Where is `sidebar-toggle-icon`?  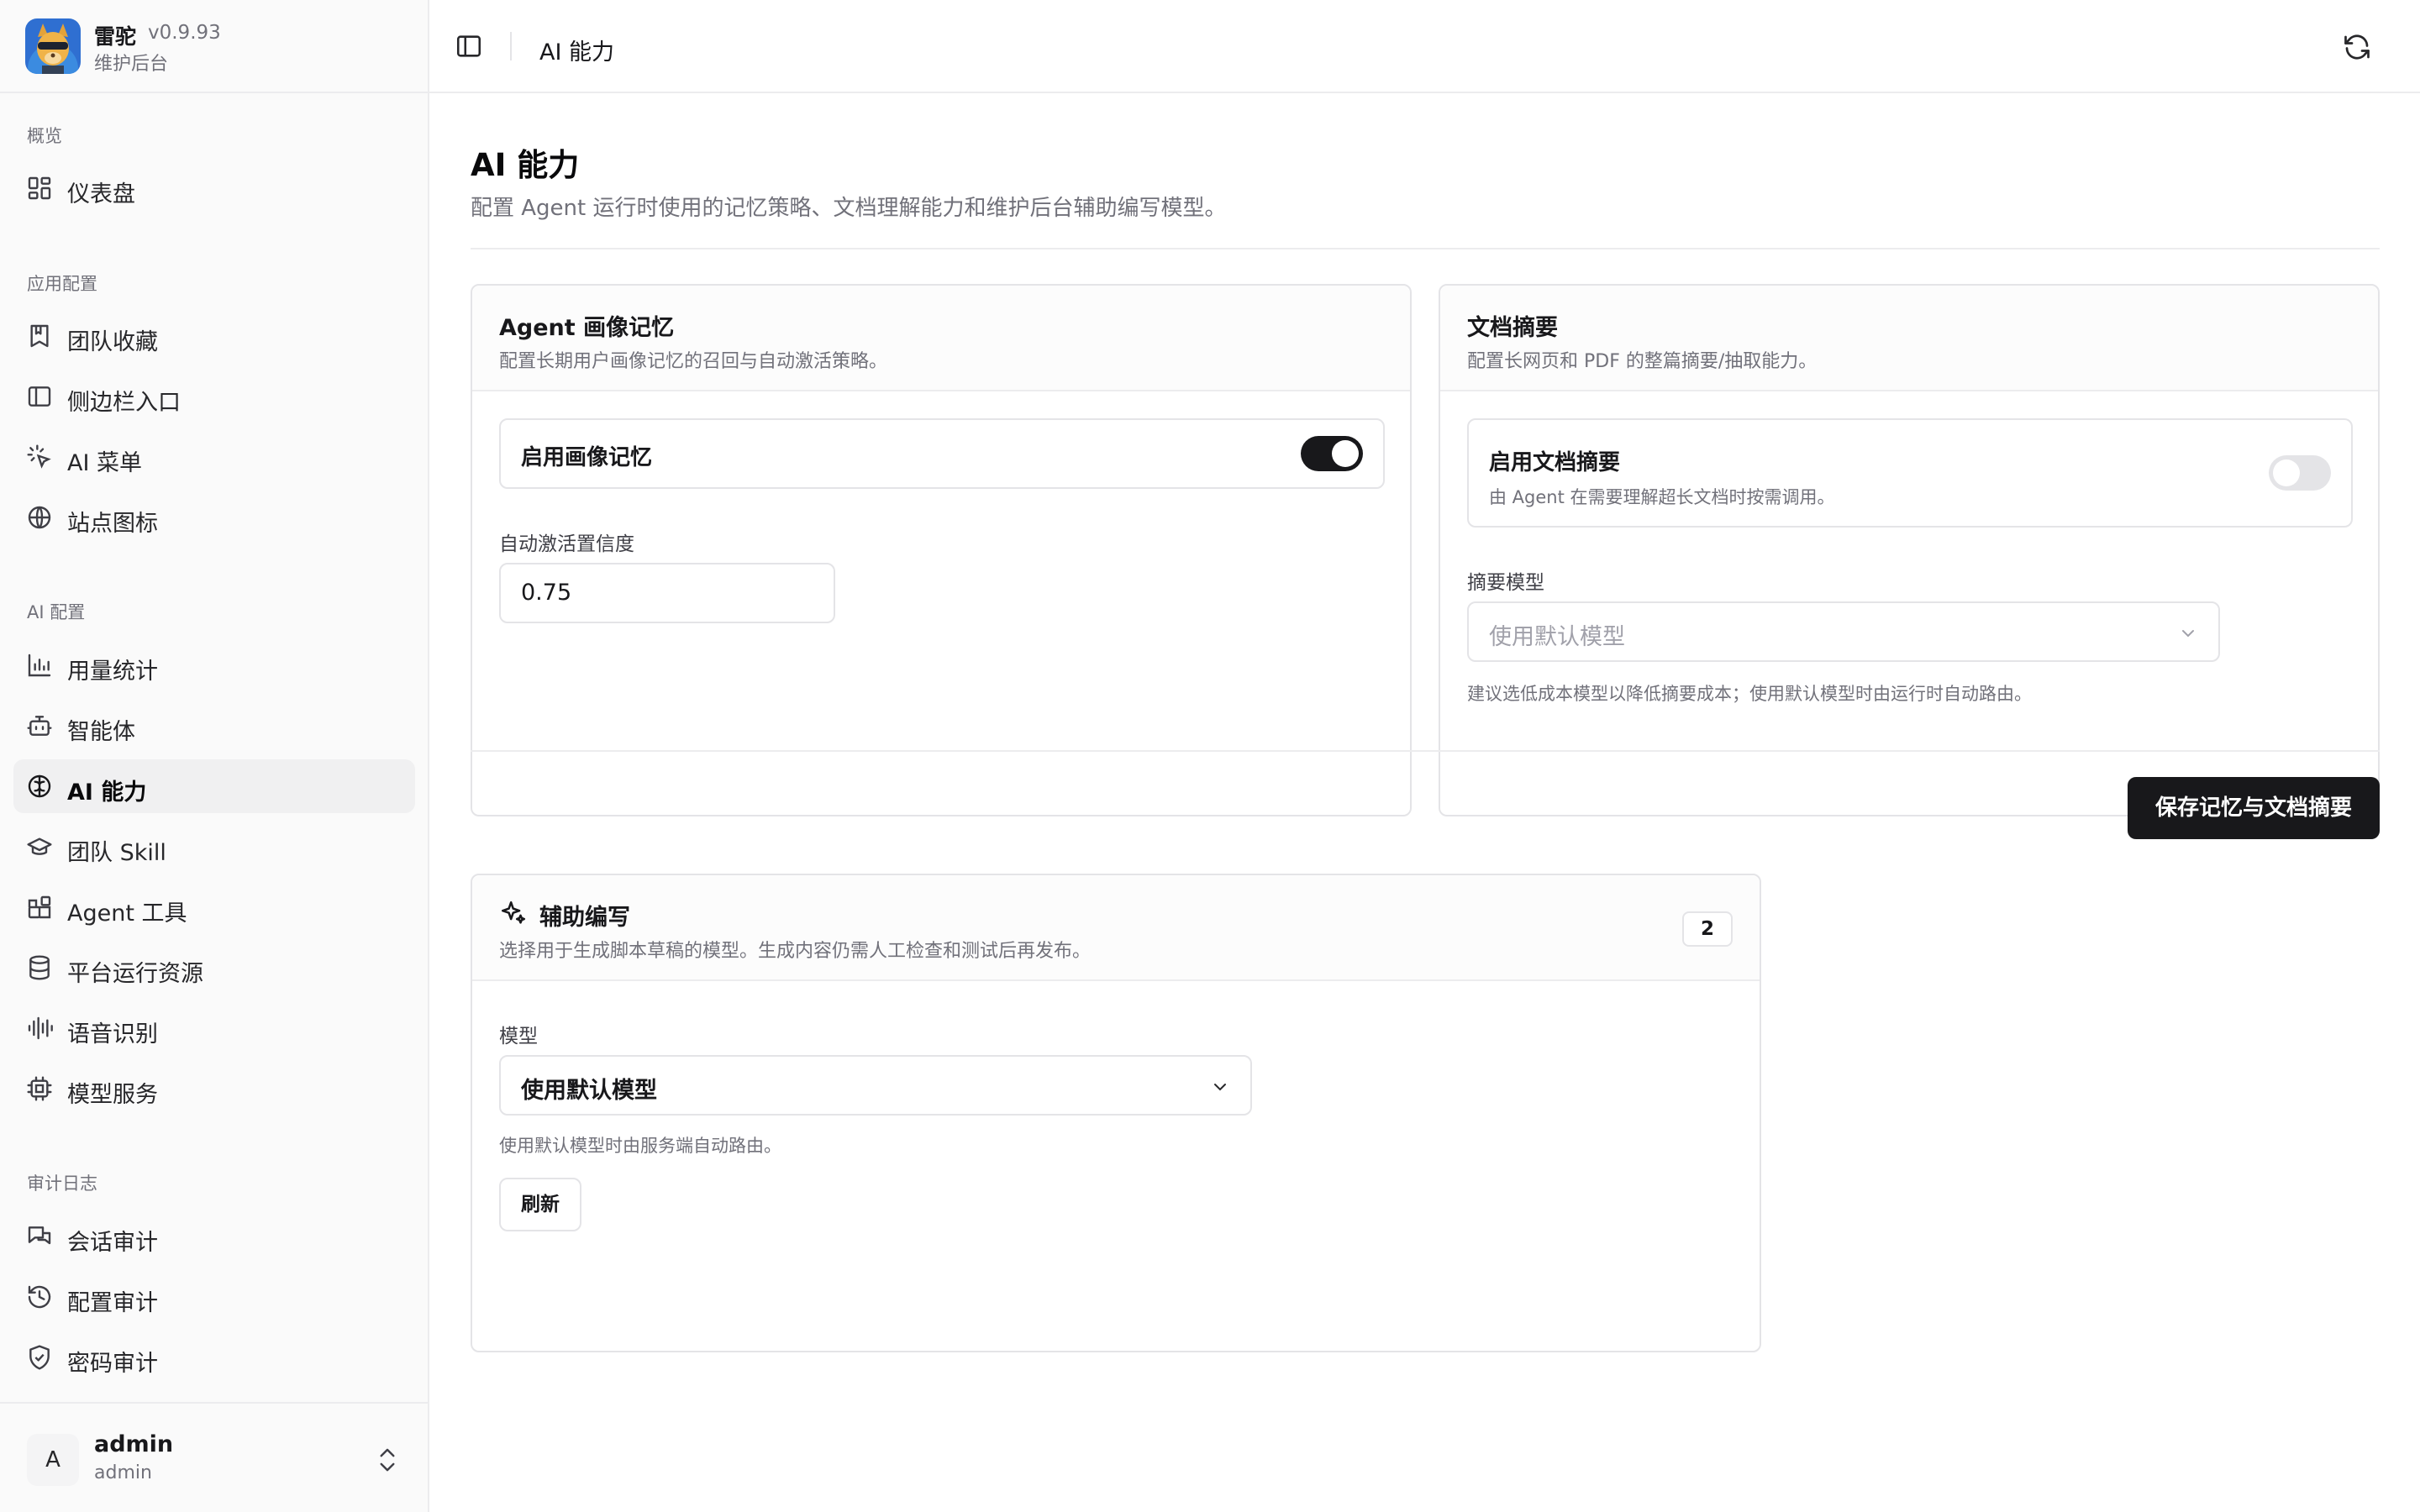 sidebar-toggle-icon is located at coordinates (469, 46).